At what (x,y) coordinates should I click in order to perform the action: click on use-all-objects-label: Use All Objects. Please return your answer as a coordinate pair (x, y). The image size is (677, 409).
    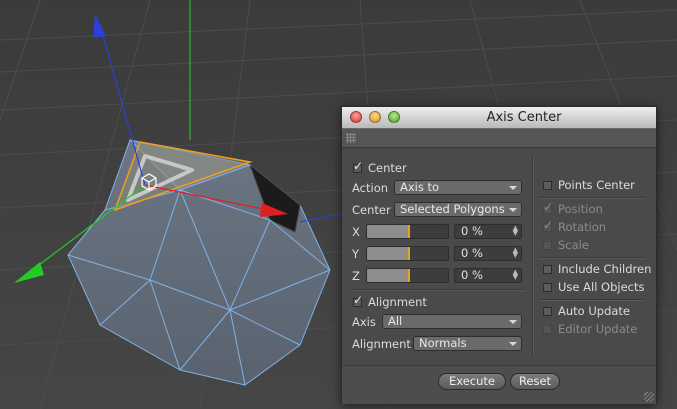
    Looking at the image, I should click on (601, 287).